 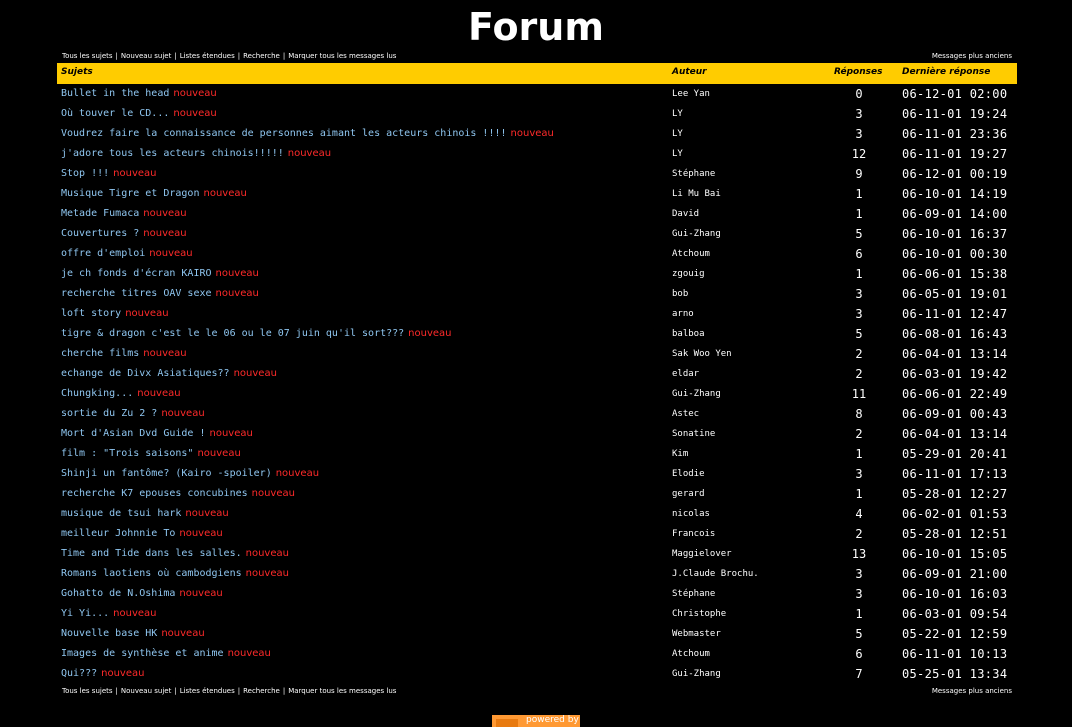 I want to click on column-replies: Réponses, so click(x=858, y=72).